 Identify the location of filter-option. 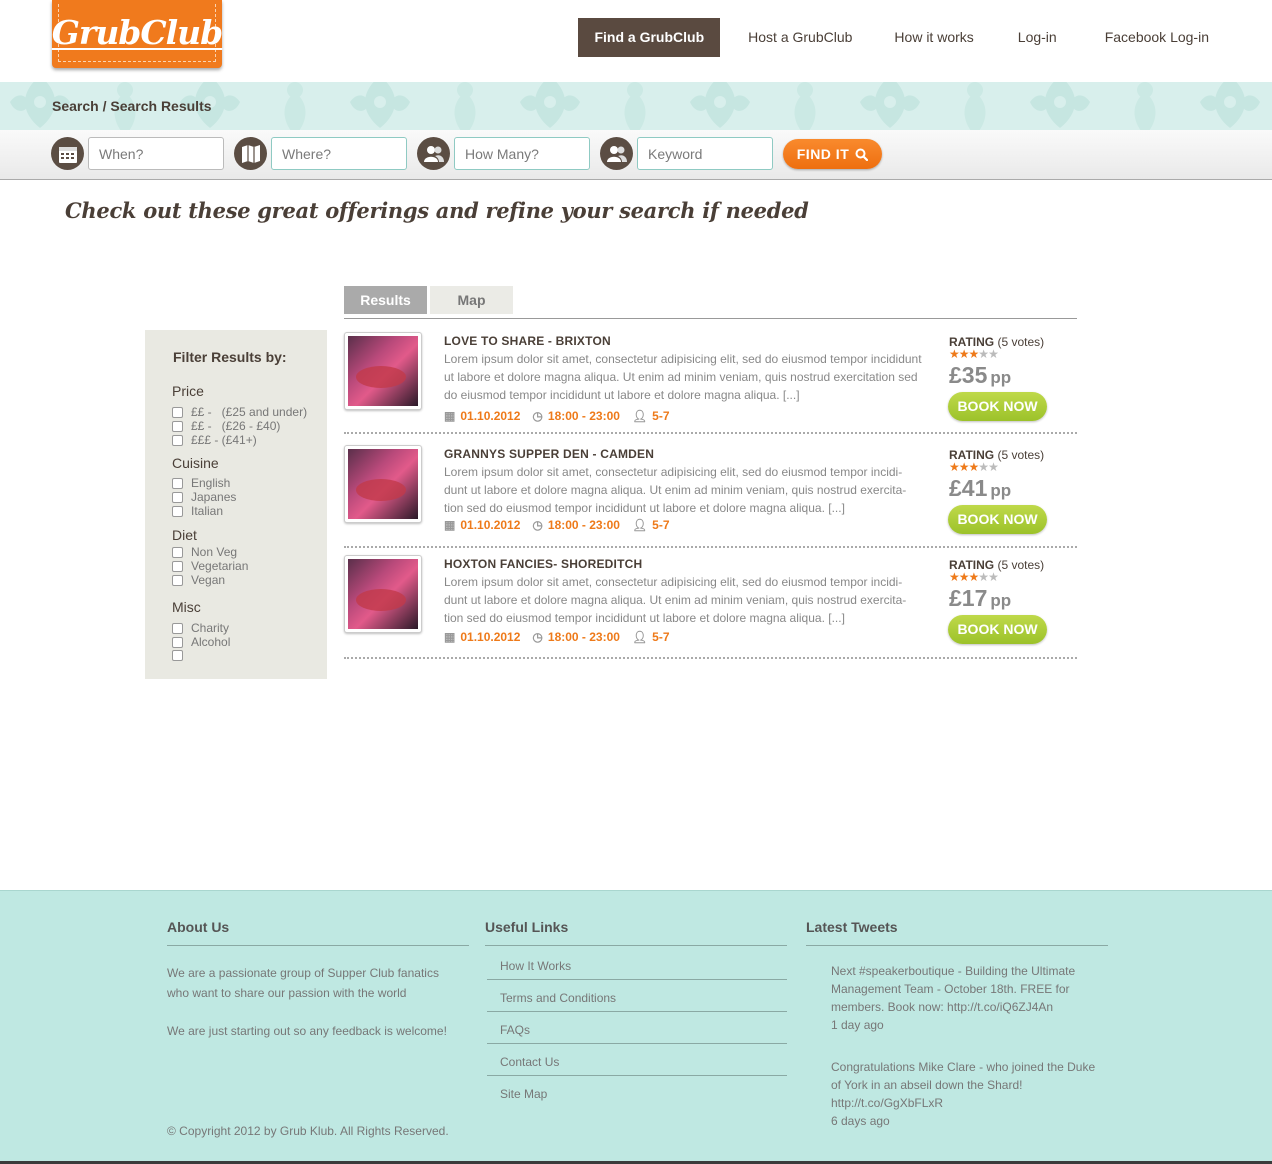
(181, 655).